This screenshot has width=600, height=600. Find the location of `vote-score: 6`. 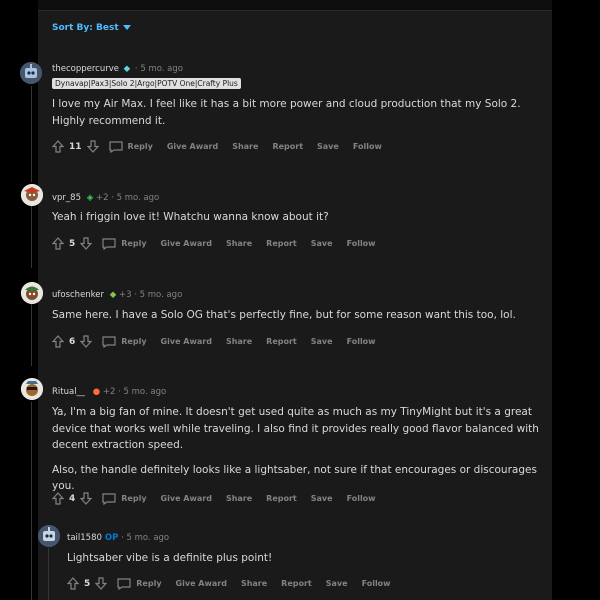

vote-score: 6 is located at coordinates (72, 341).